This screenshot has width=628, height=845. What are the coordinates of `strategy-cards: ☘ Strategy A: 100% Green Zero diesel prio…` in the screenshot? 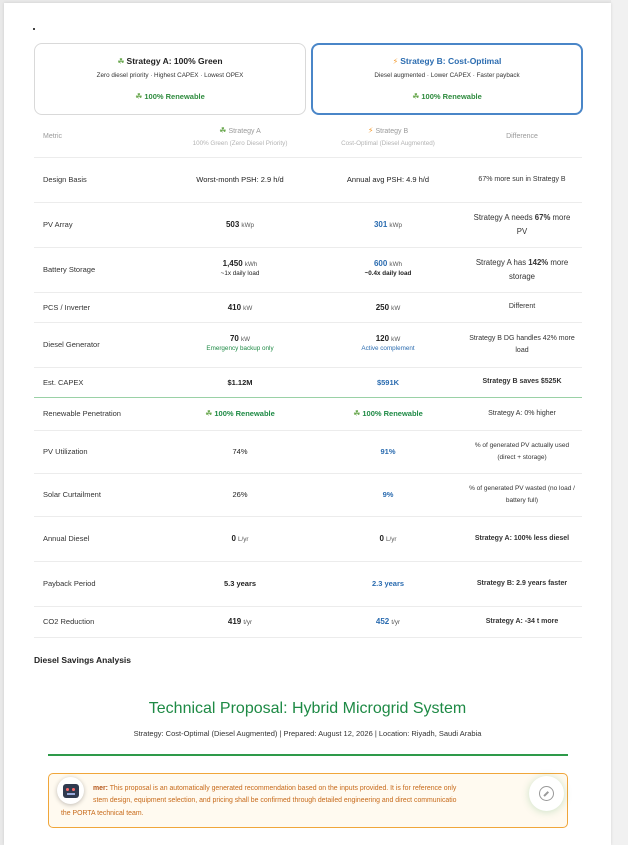 It's located at (308, 79).